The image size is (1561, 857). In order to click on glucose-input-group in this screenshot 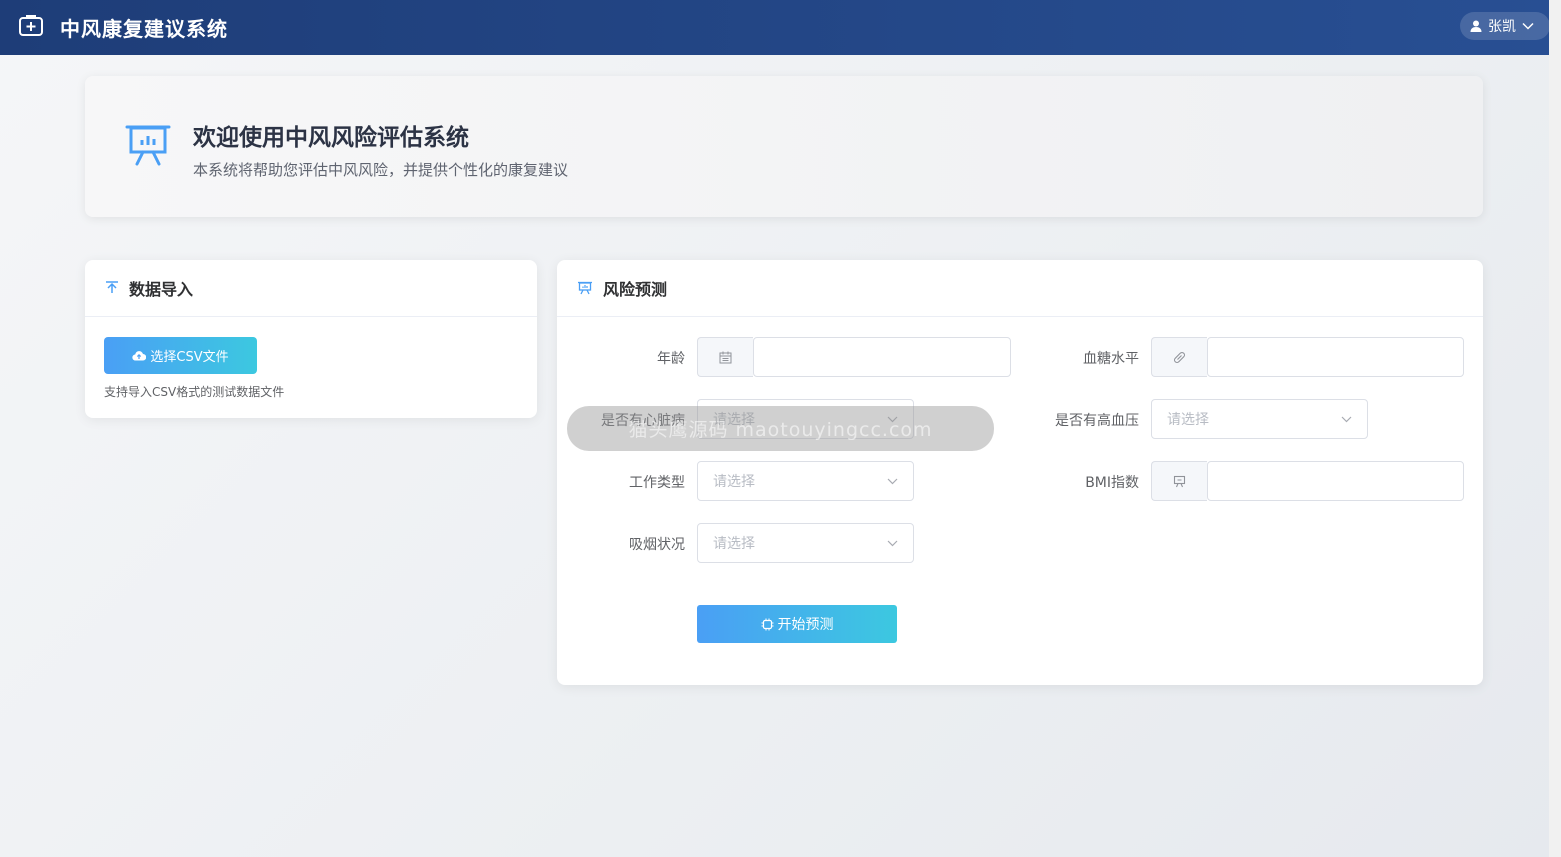, I will do `click(1307, 357)`.